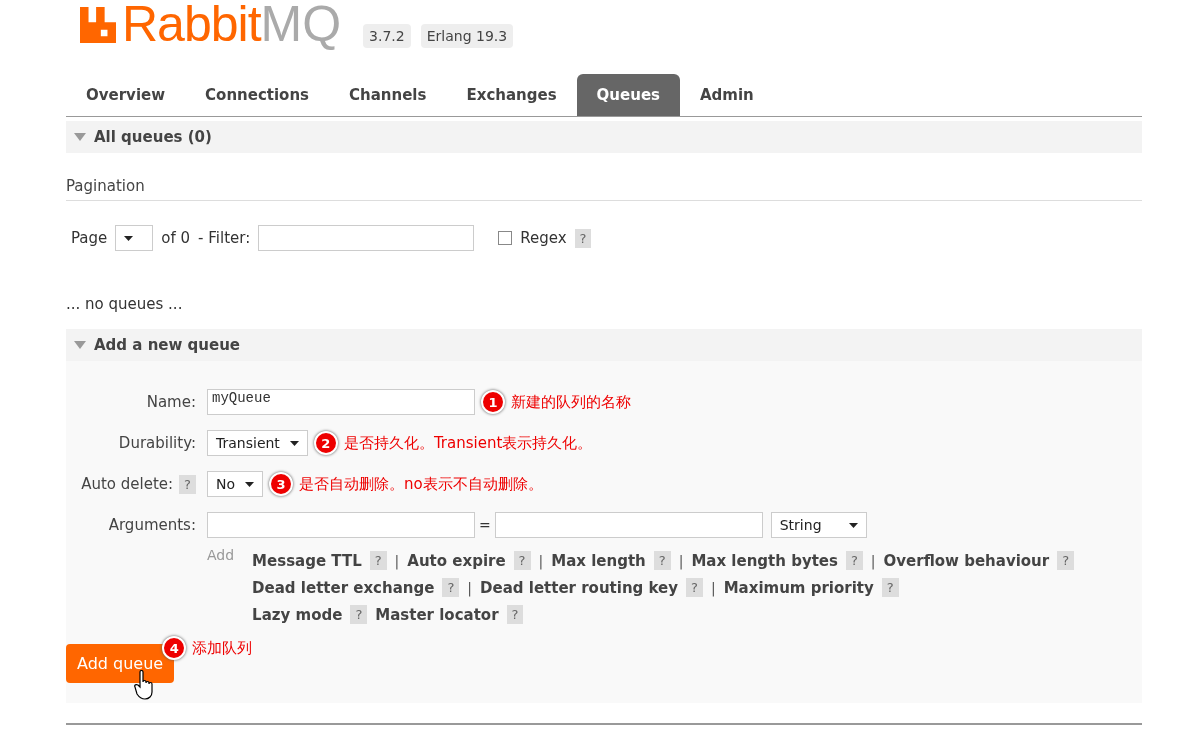 This screenshot has width=1182, height=748. I want to click on argument-shortcut-link: Master locator, so click(437, 614).